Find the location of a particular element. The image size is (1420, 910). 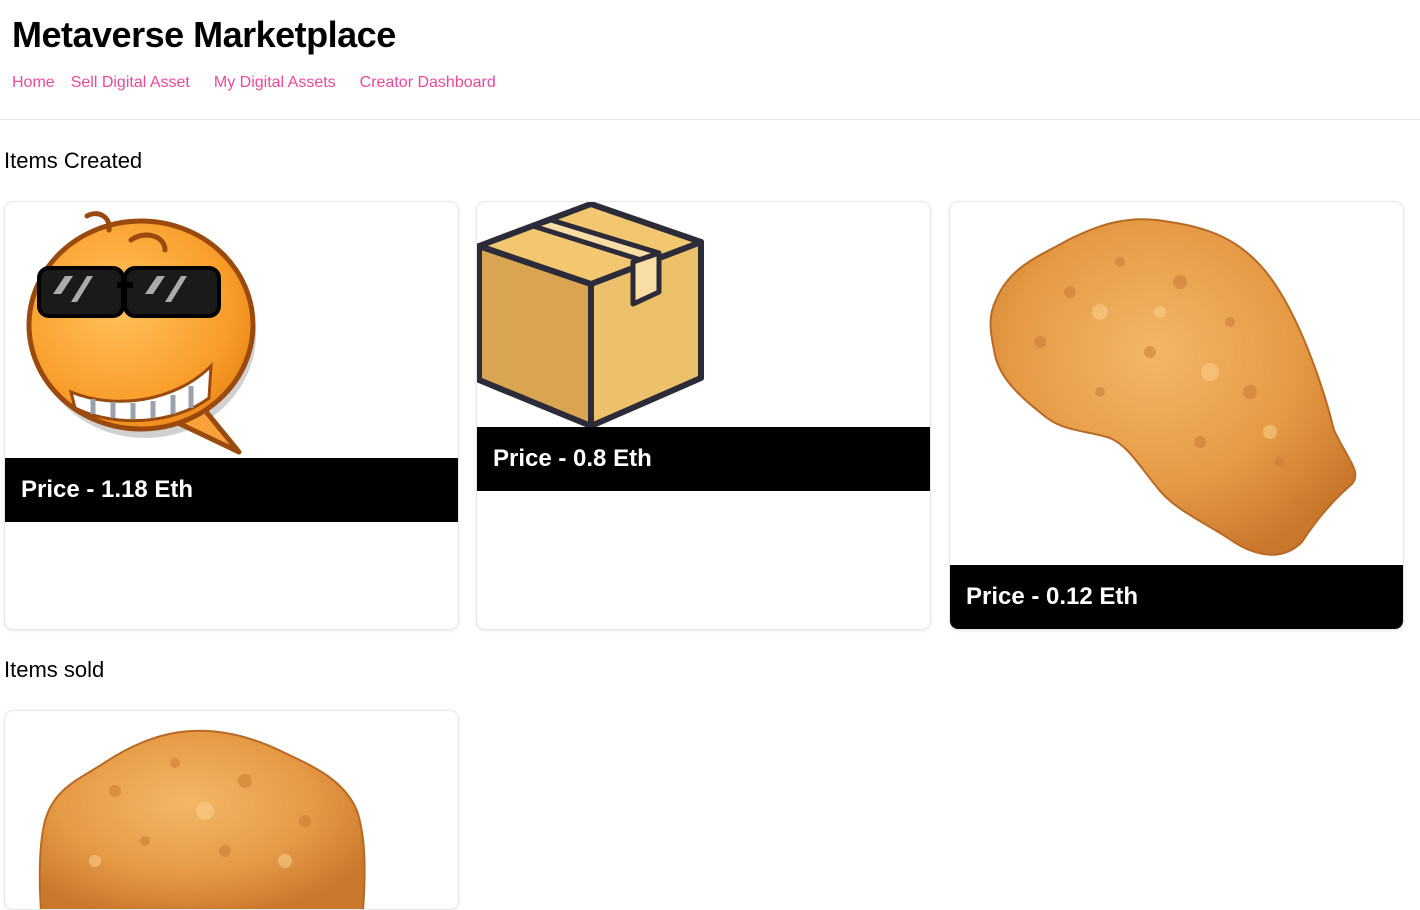

price-label: Price - 0.8 Eth is located at coordinates (572, 458).